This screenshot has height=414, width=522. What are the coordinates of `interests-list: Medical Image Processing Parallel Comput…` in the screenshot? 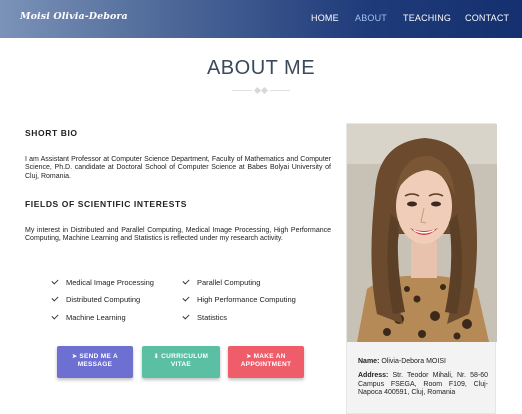 It's located at (196, 302).